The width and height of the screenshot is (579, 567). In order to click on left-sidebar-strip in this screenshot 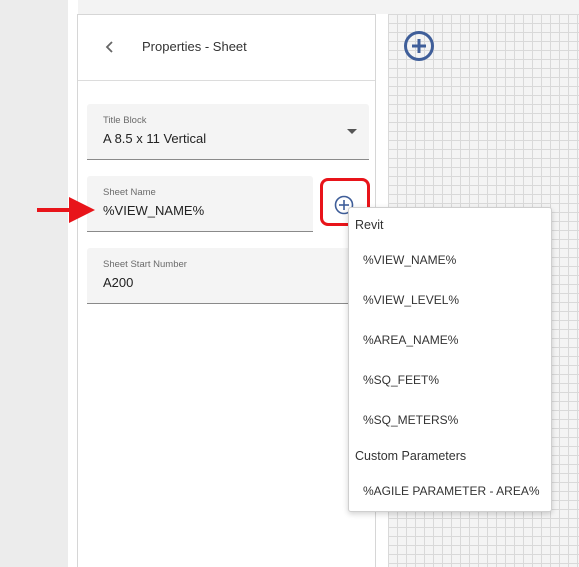, I will do `click(34, 283)`.